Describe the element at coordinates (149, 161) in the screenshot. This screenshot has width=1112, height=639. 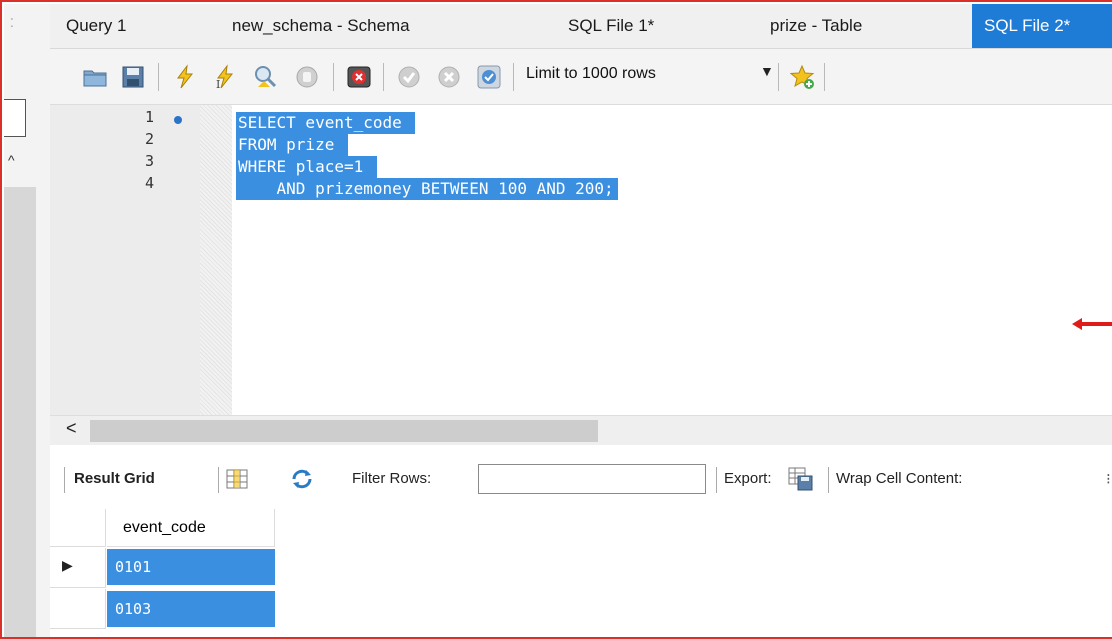
I see `line-number: 3` at that location.